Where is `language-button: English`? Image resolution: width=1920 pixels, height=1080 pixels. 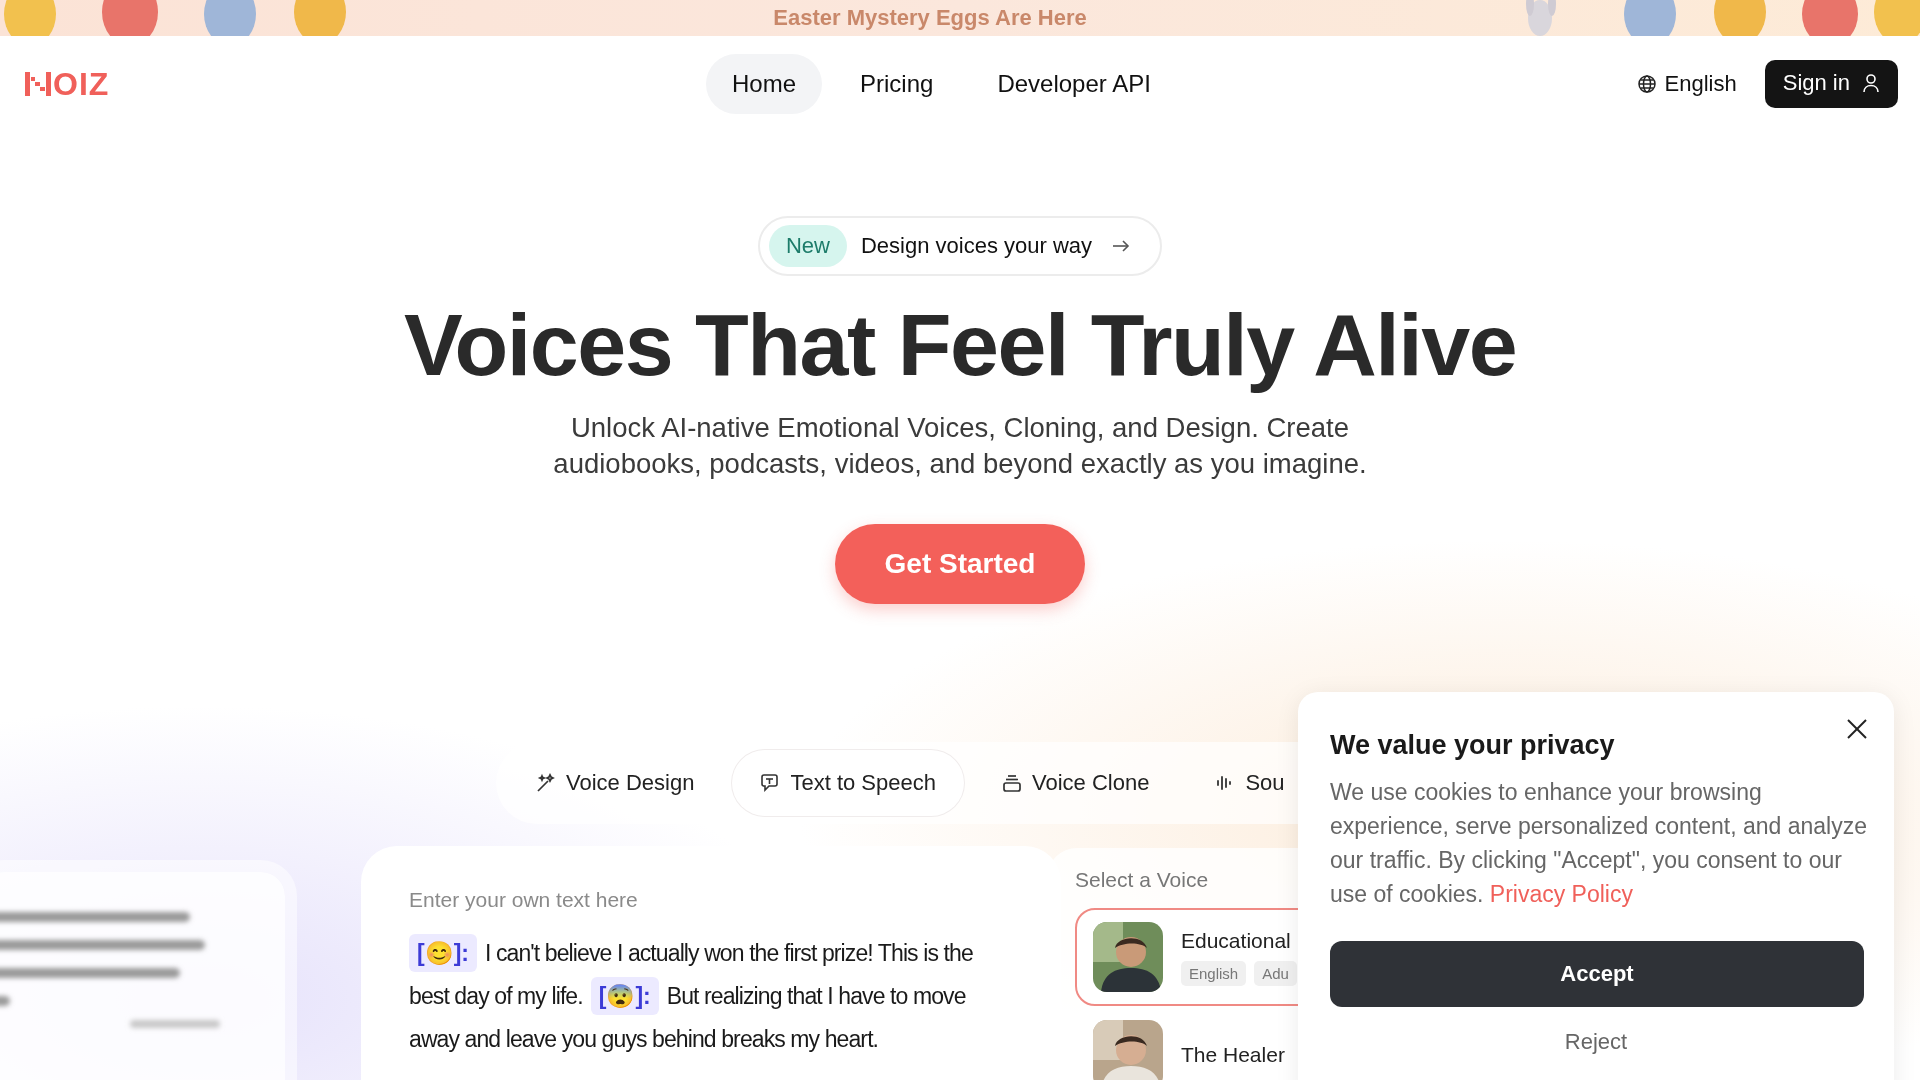 language-button: English is located at coordinates (1686, 84).